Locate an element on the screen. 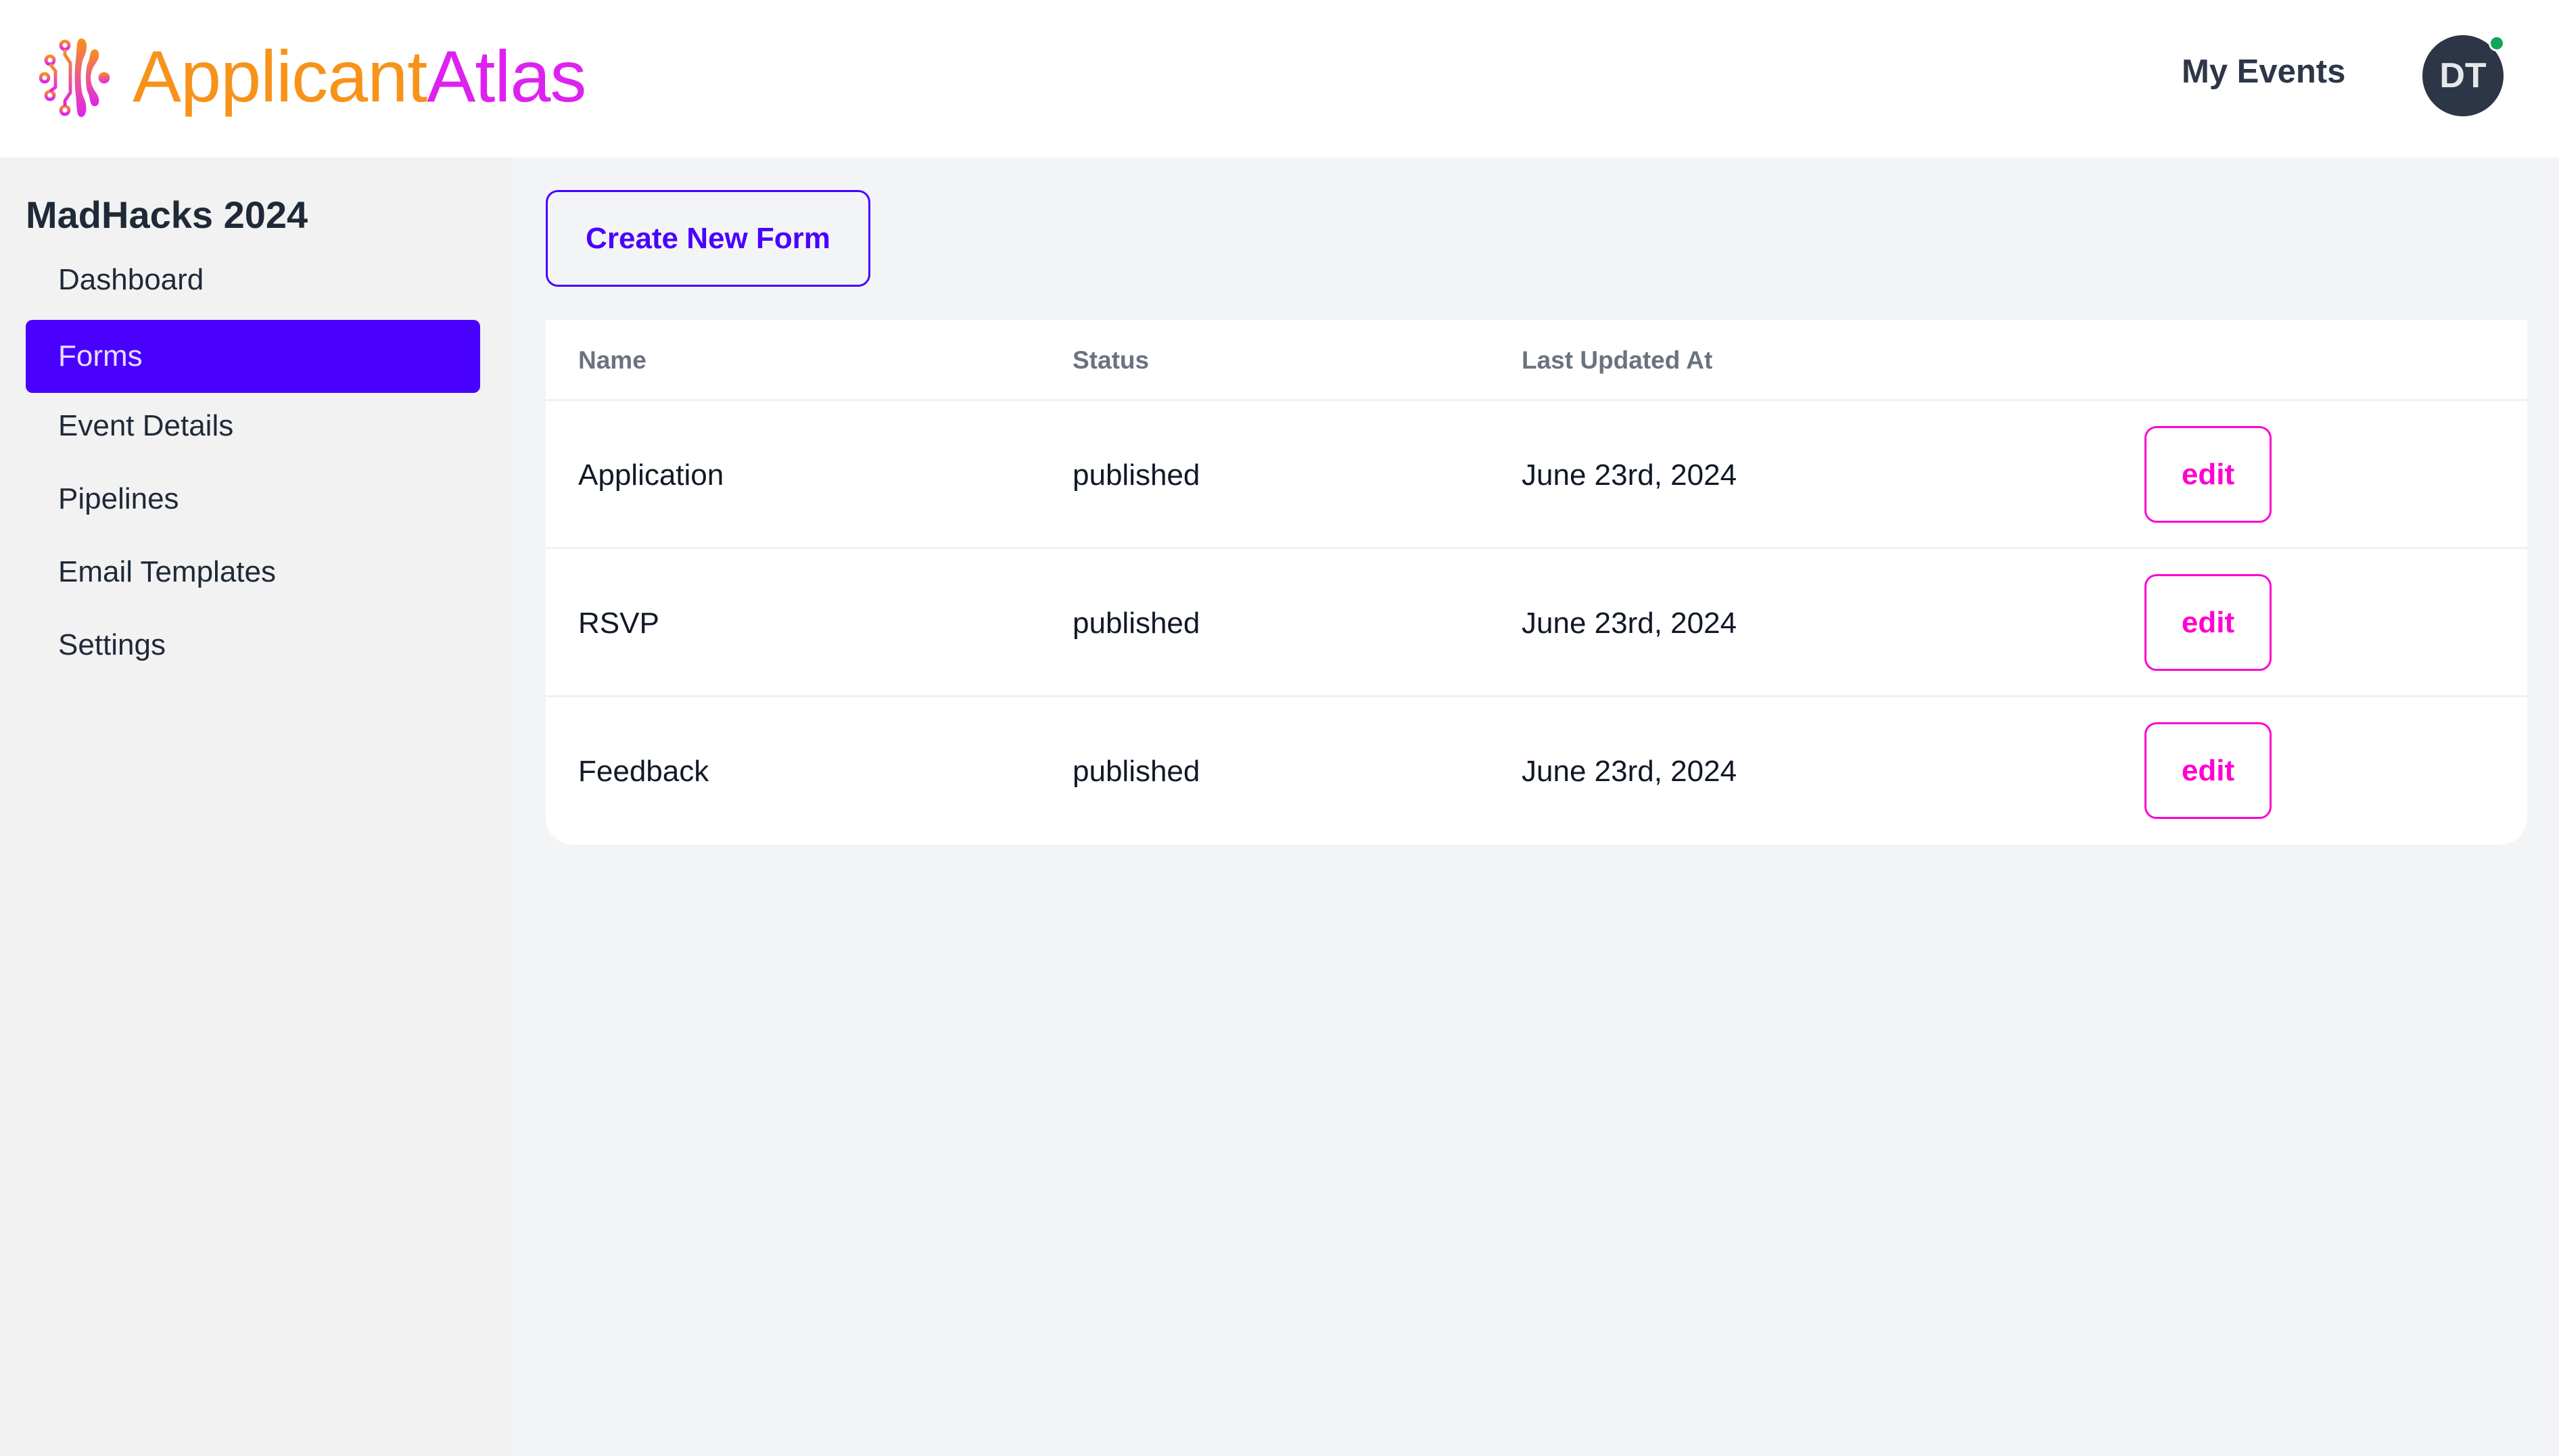  sidebar-item-pipelines: Pipelines is located at coordinates (253, 500).